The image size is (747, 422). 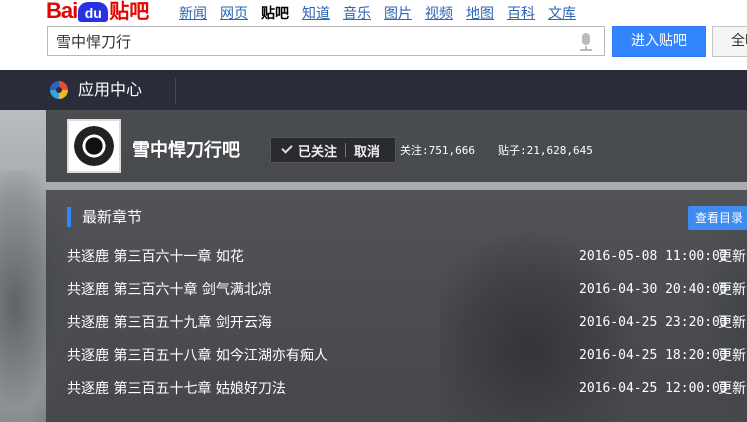 I want to click on nav-zhidao: 知道, so click(x=316, y=14).